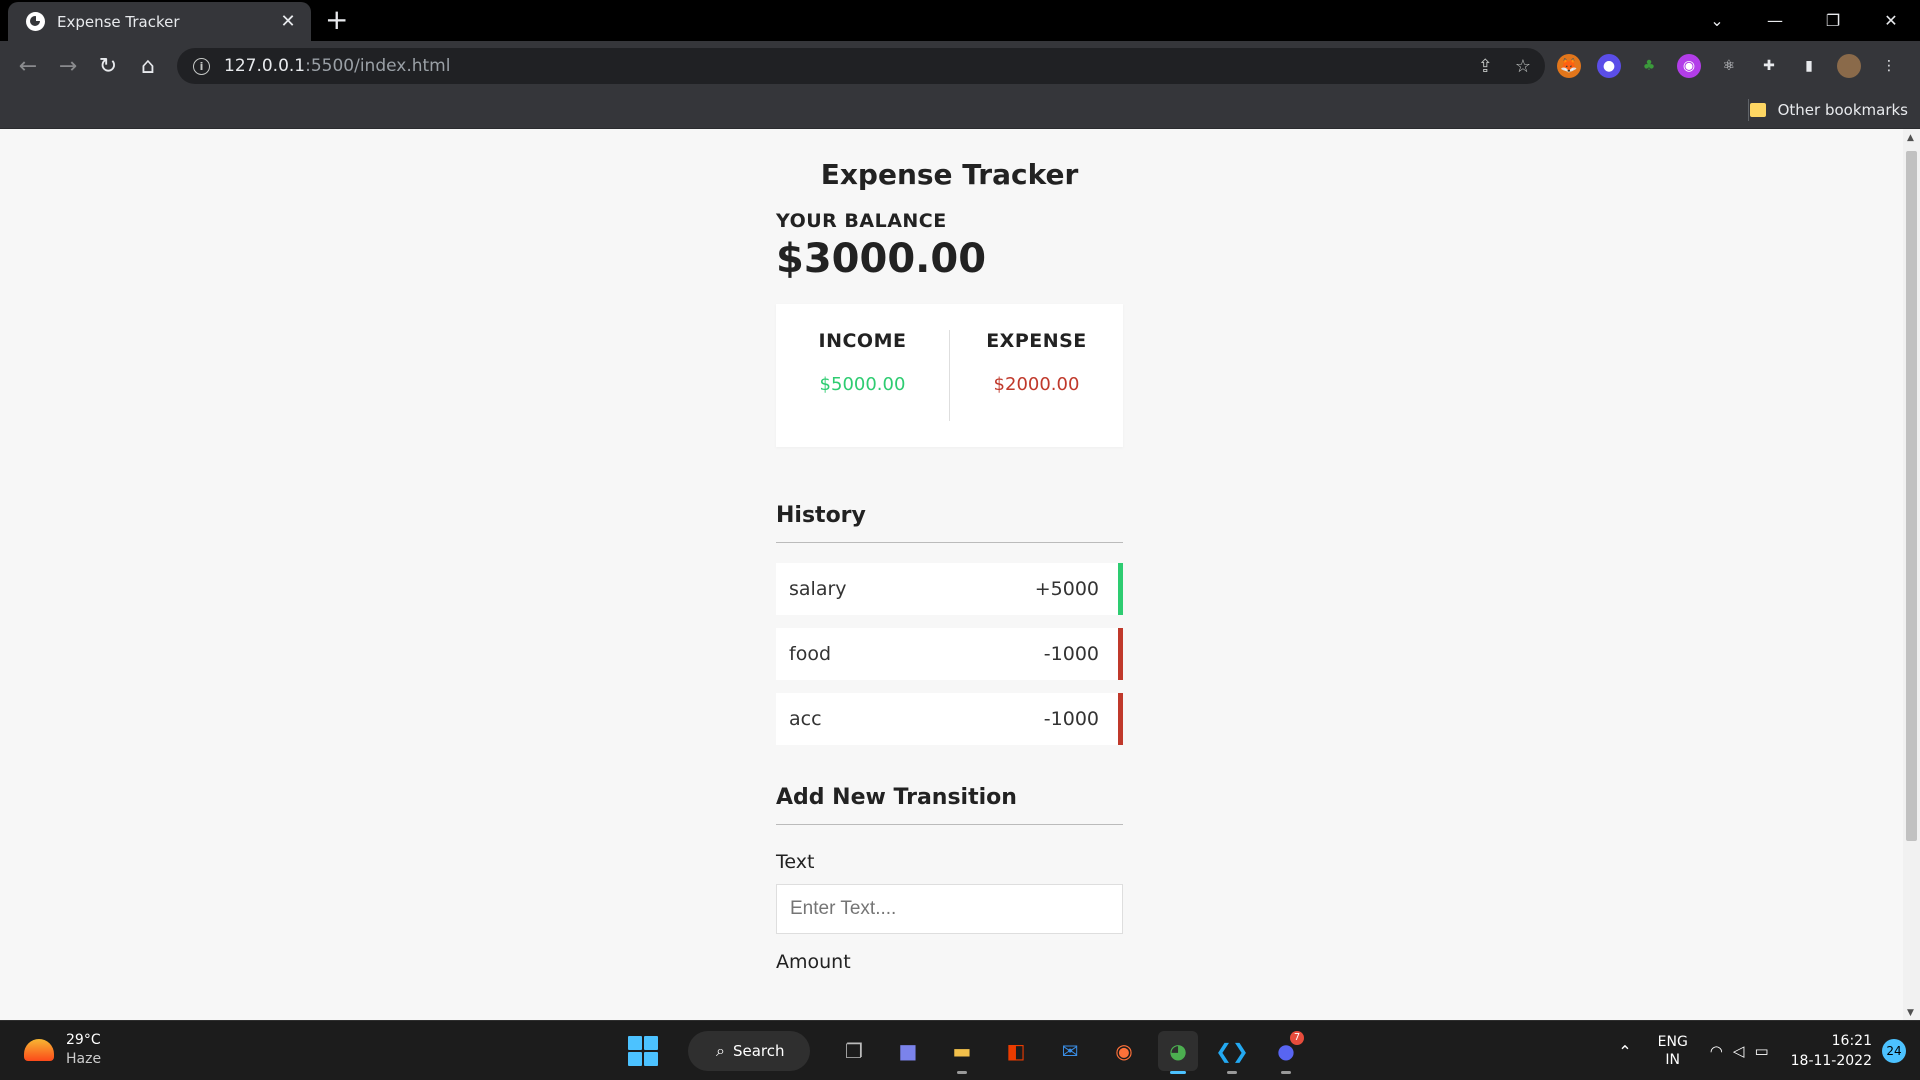 The width and height of the screenshot is (1920, 1080). What do you see at coordinates (1504, 66) in the screenshot?
I see `address-bar-actions: ⇪ ☆` at bounding box center [1504, 66].